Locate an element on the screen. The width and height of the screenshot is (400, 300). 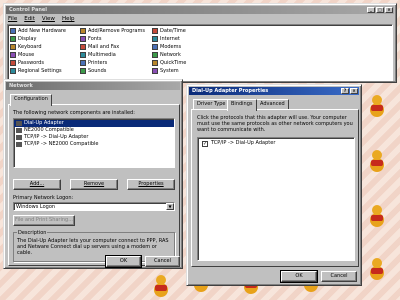
control-panel-item: QuickTime is located at coordinates (169, 63).